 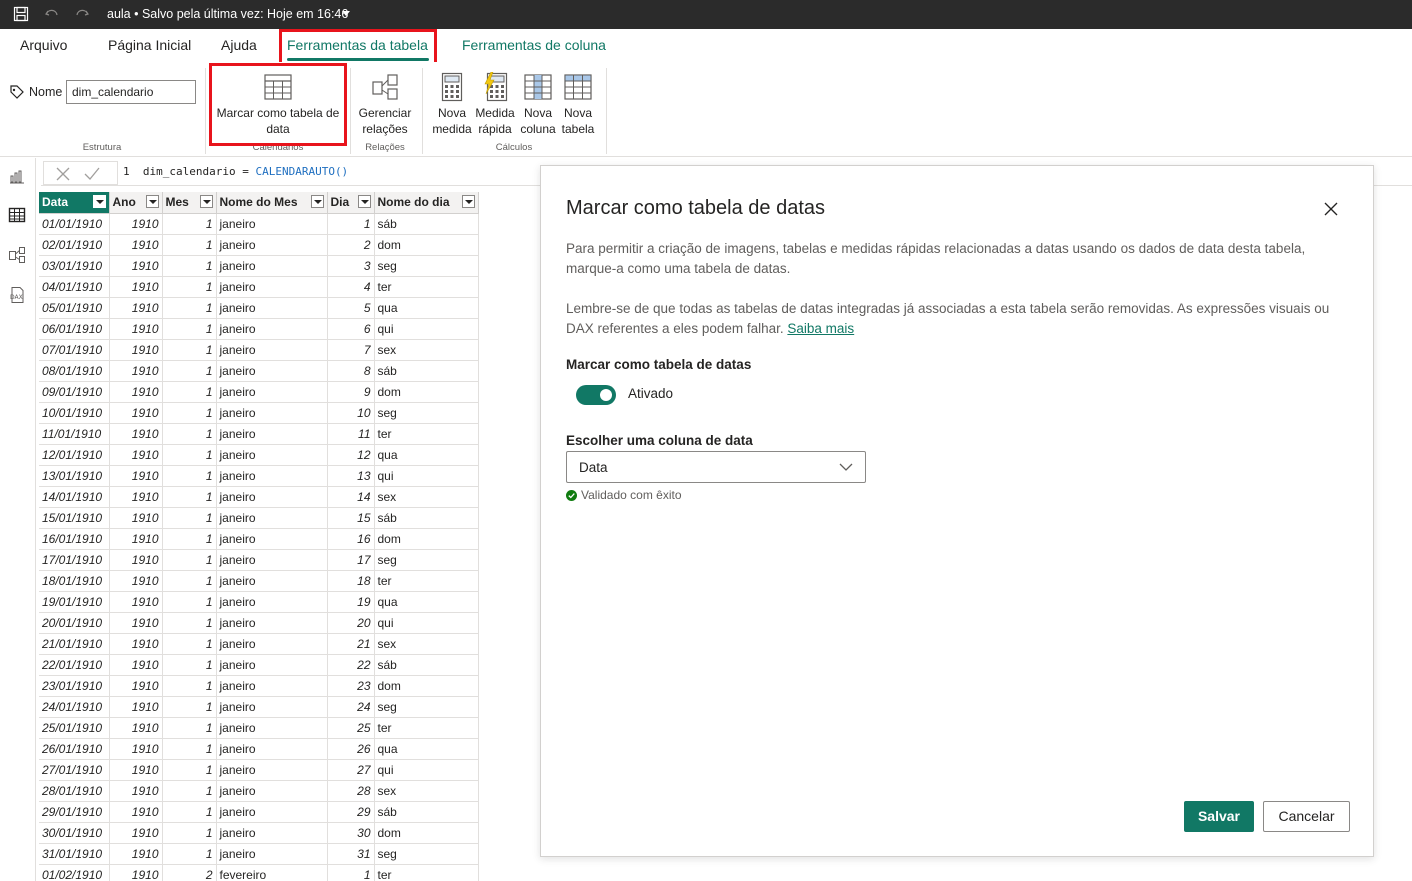 What do you see at coordinates (351, 644) in the screenshot?
I see `table-cell: 21` at bounding box center [351, 644].